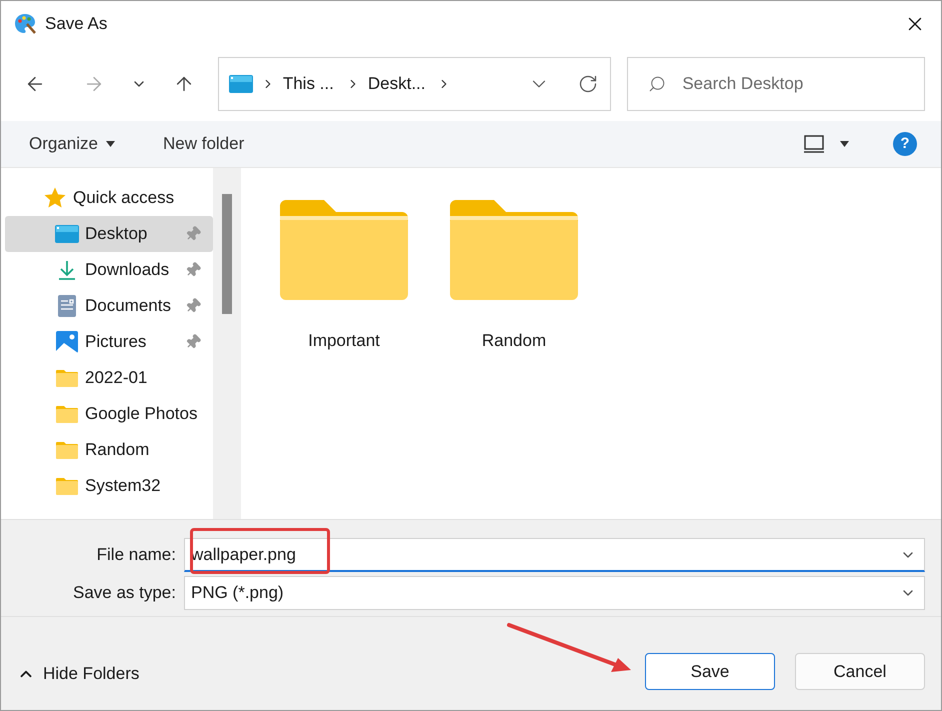  What do you see at coordinates (55, 198) in the screenshot?
I see `star-icon` at bounding box center [55, 198].